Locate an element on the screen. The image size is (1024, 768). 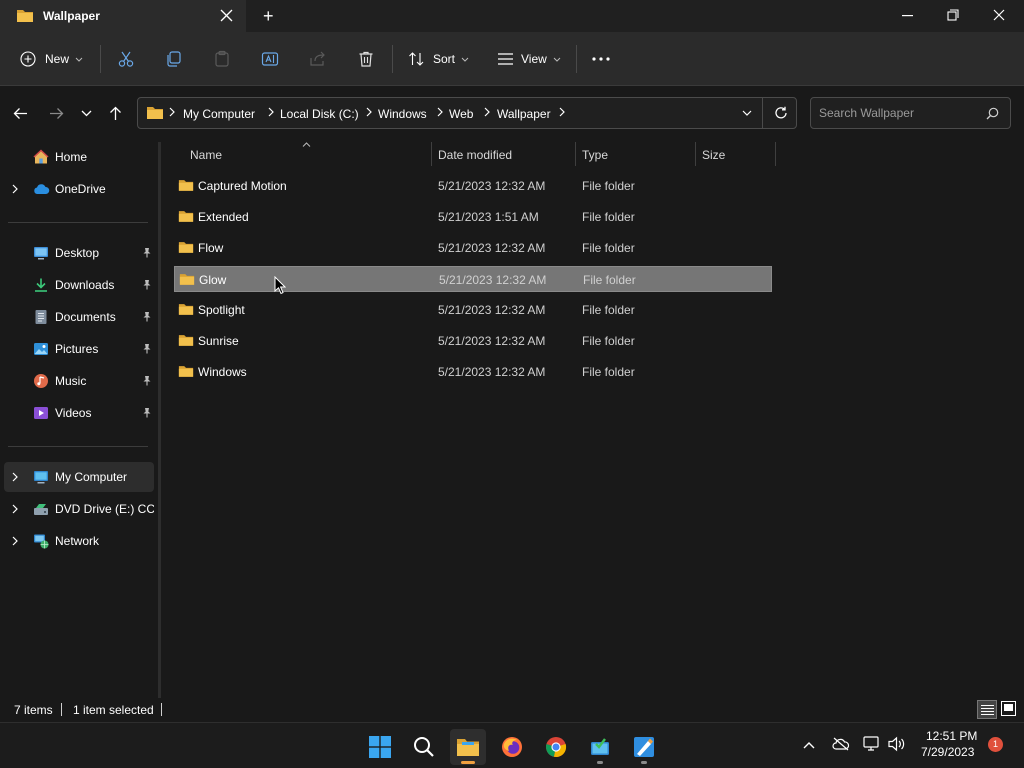
sidebar-item-desktop: Desktop is located at coordinates (79, 253).